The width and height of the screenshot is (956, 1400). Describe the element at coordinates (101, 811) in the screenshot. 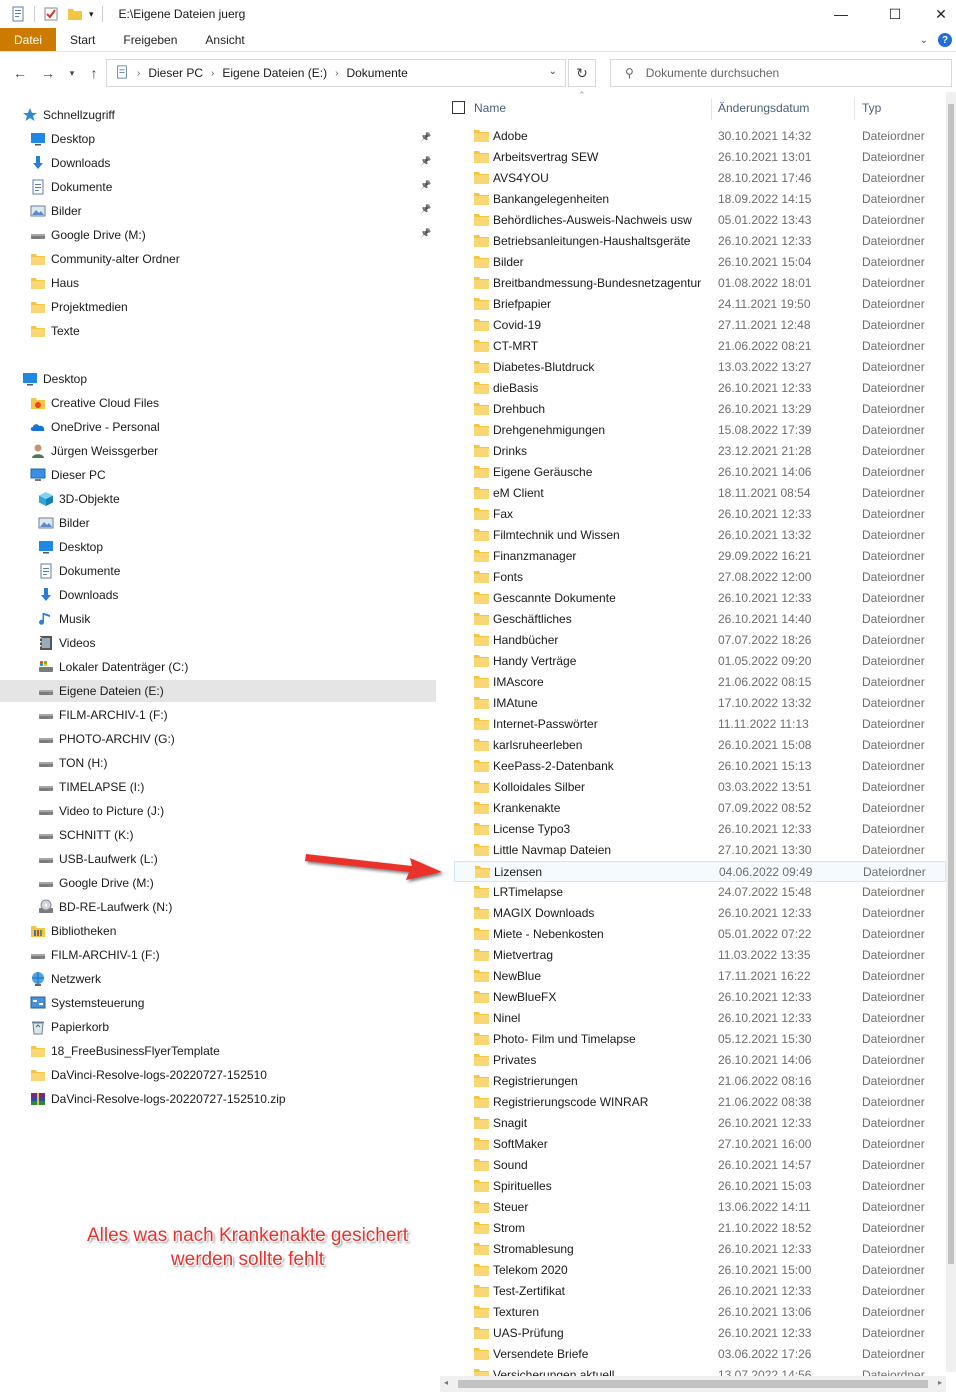

I see `nav-item: Video to Picture (J:)` at that location.